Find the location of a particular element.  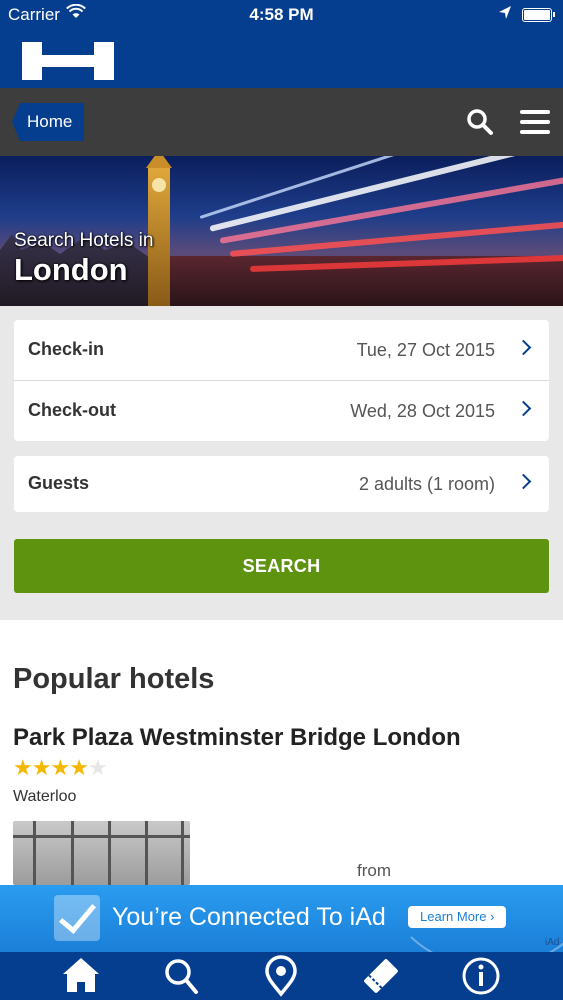

hotel-name-link: Park Plaza Westminster Bridge London is located at coordinates (237, 738).